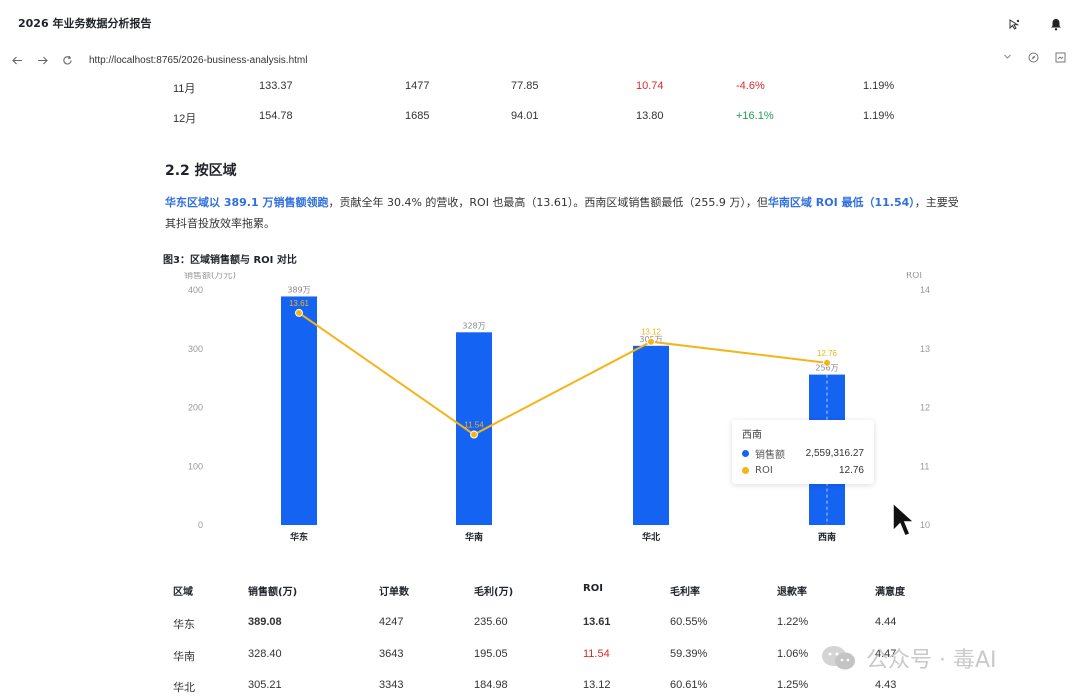 The width and height of the screenshot is (1080, 699). I want to click on orders-cell: 1685, so click(417, 116).